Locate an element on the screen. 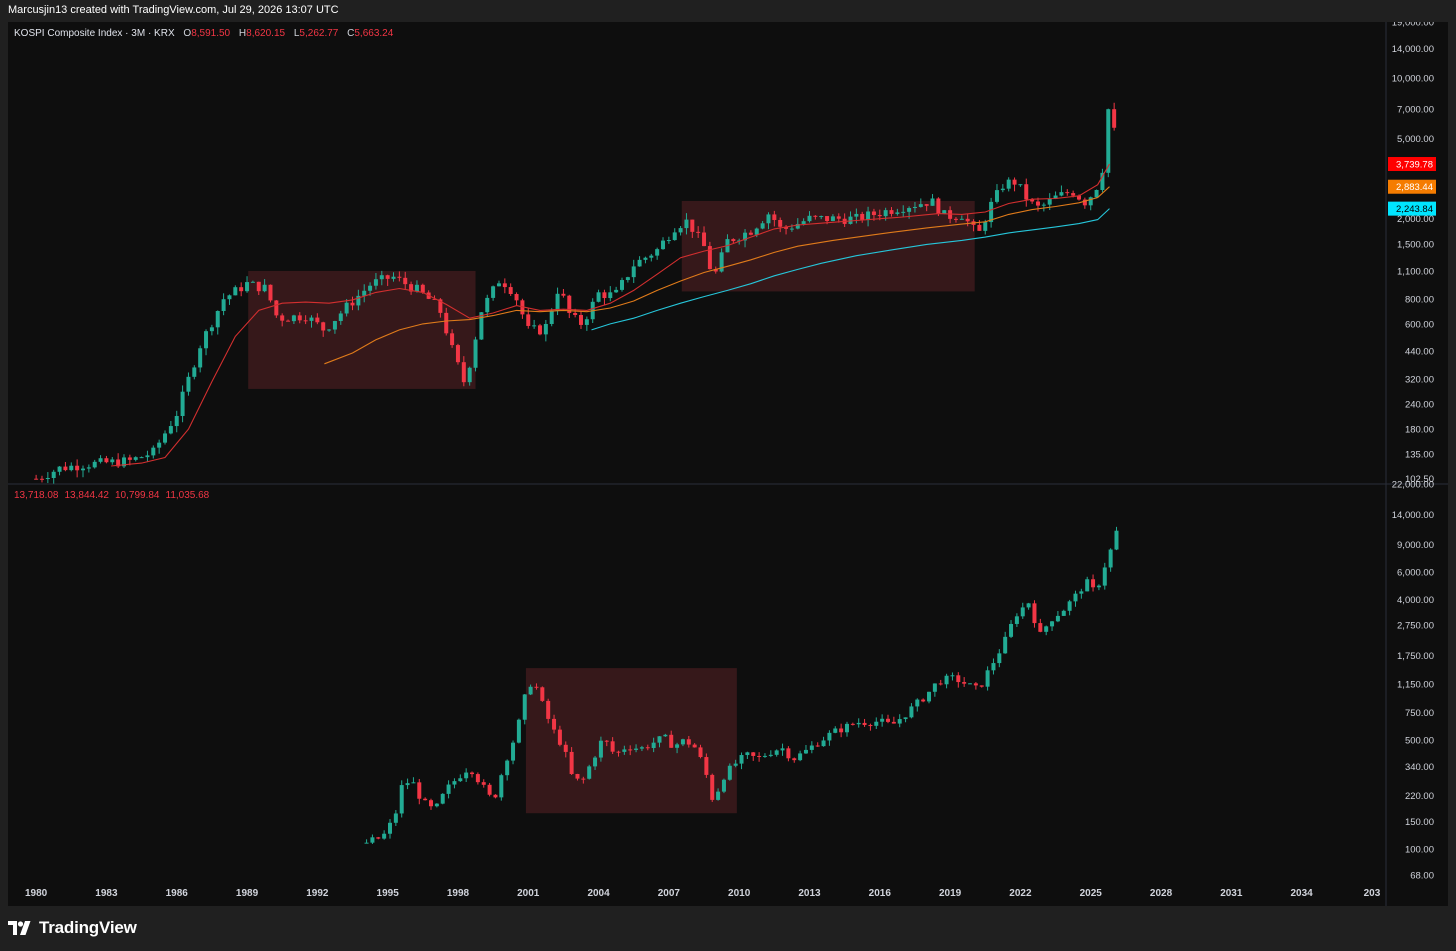  tradingview-logo: TradingView is located at coordinates (72, 928).